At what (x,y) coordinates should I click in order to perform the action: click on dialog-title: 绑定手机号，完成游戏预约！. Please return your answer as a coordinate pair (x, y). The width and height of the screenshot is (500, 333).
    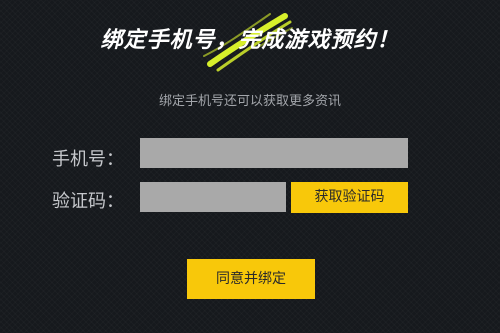
    Looking at the image, I should click on (250, 40).